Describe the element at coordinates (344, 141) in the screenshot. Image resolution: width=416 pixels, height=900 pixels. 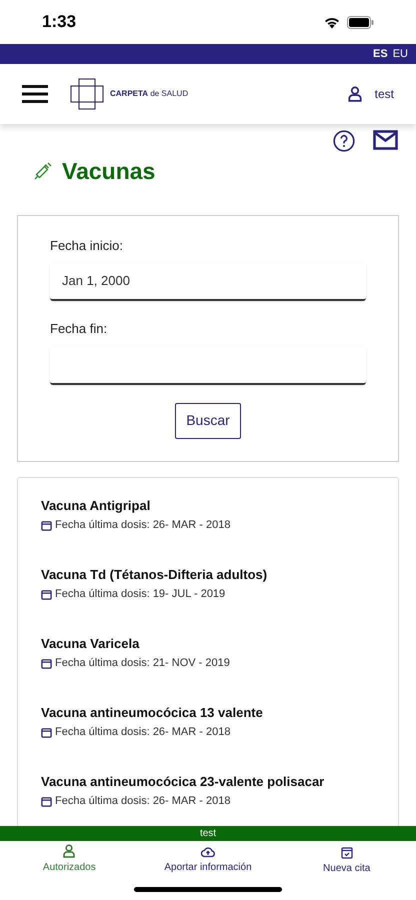
I see `help-icon` at that location.